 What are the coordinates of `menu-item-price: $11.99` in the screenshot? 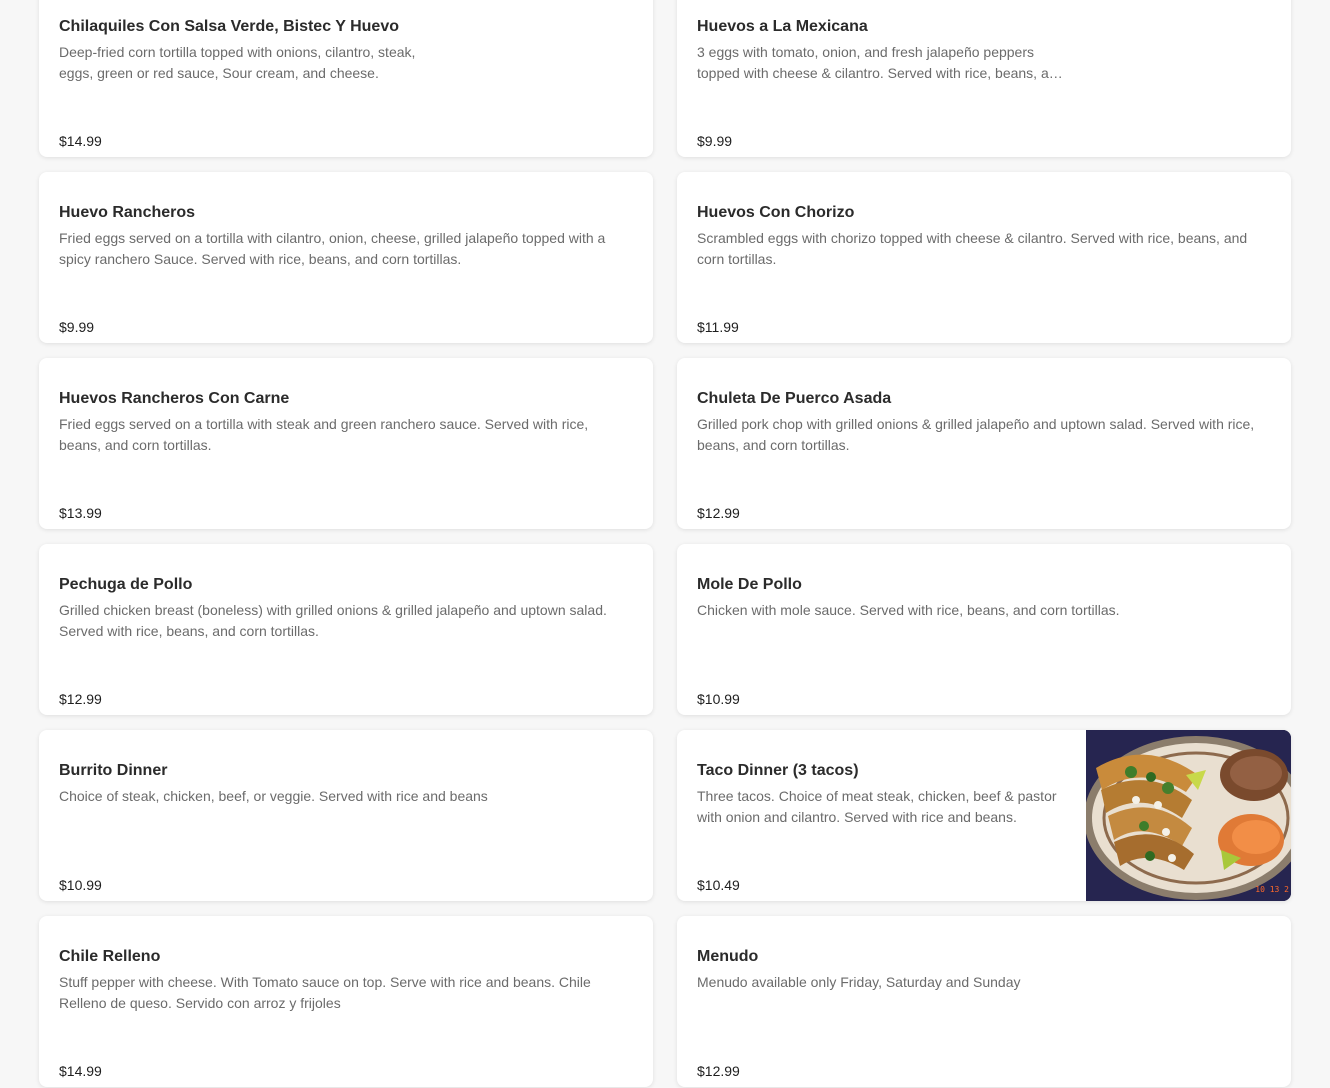 It's located at (718, 327).